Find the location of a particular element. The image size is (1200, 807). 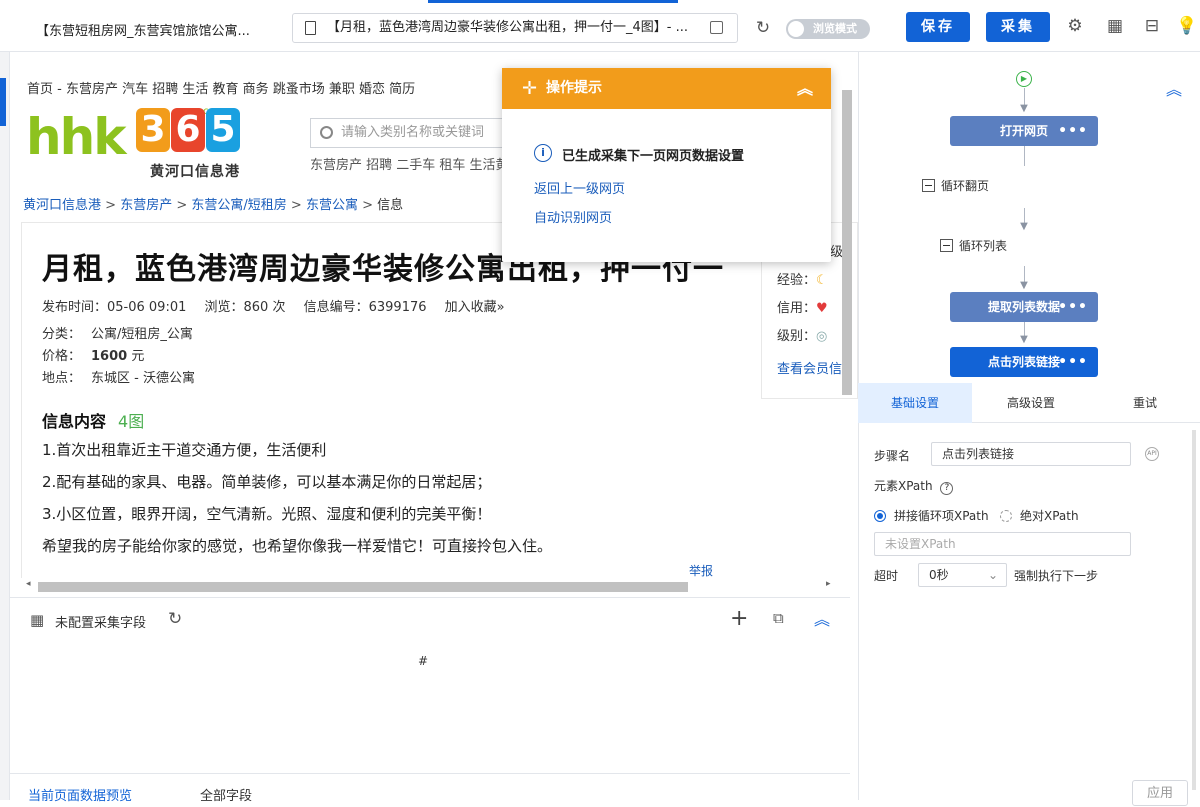

help-icon: ? is located at coordinates (947, 488).